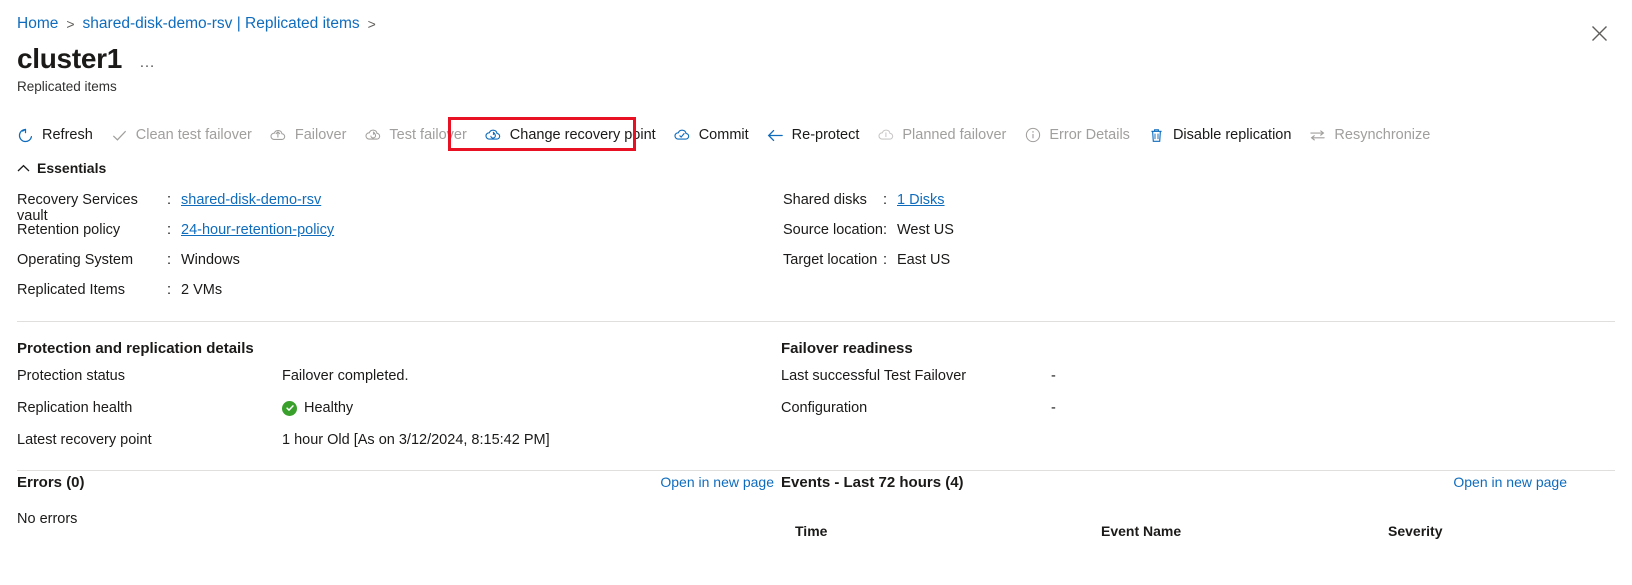  I want to click on essentials-row-source-location: Source location : West US, so click(868, 237).